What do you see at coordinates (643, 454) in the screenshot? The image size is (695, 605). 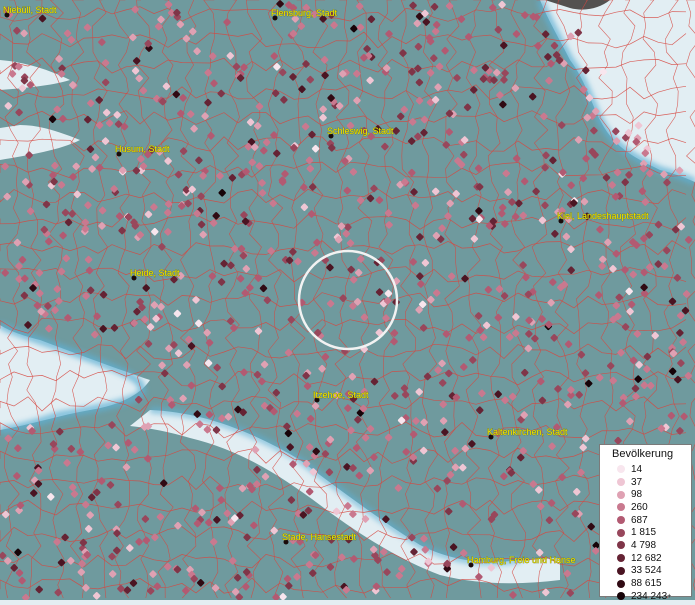 I see `legend-title: Bevölkerung` at bounding box center [643, 454].